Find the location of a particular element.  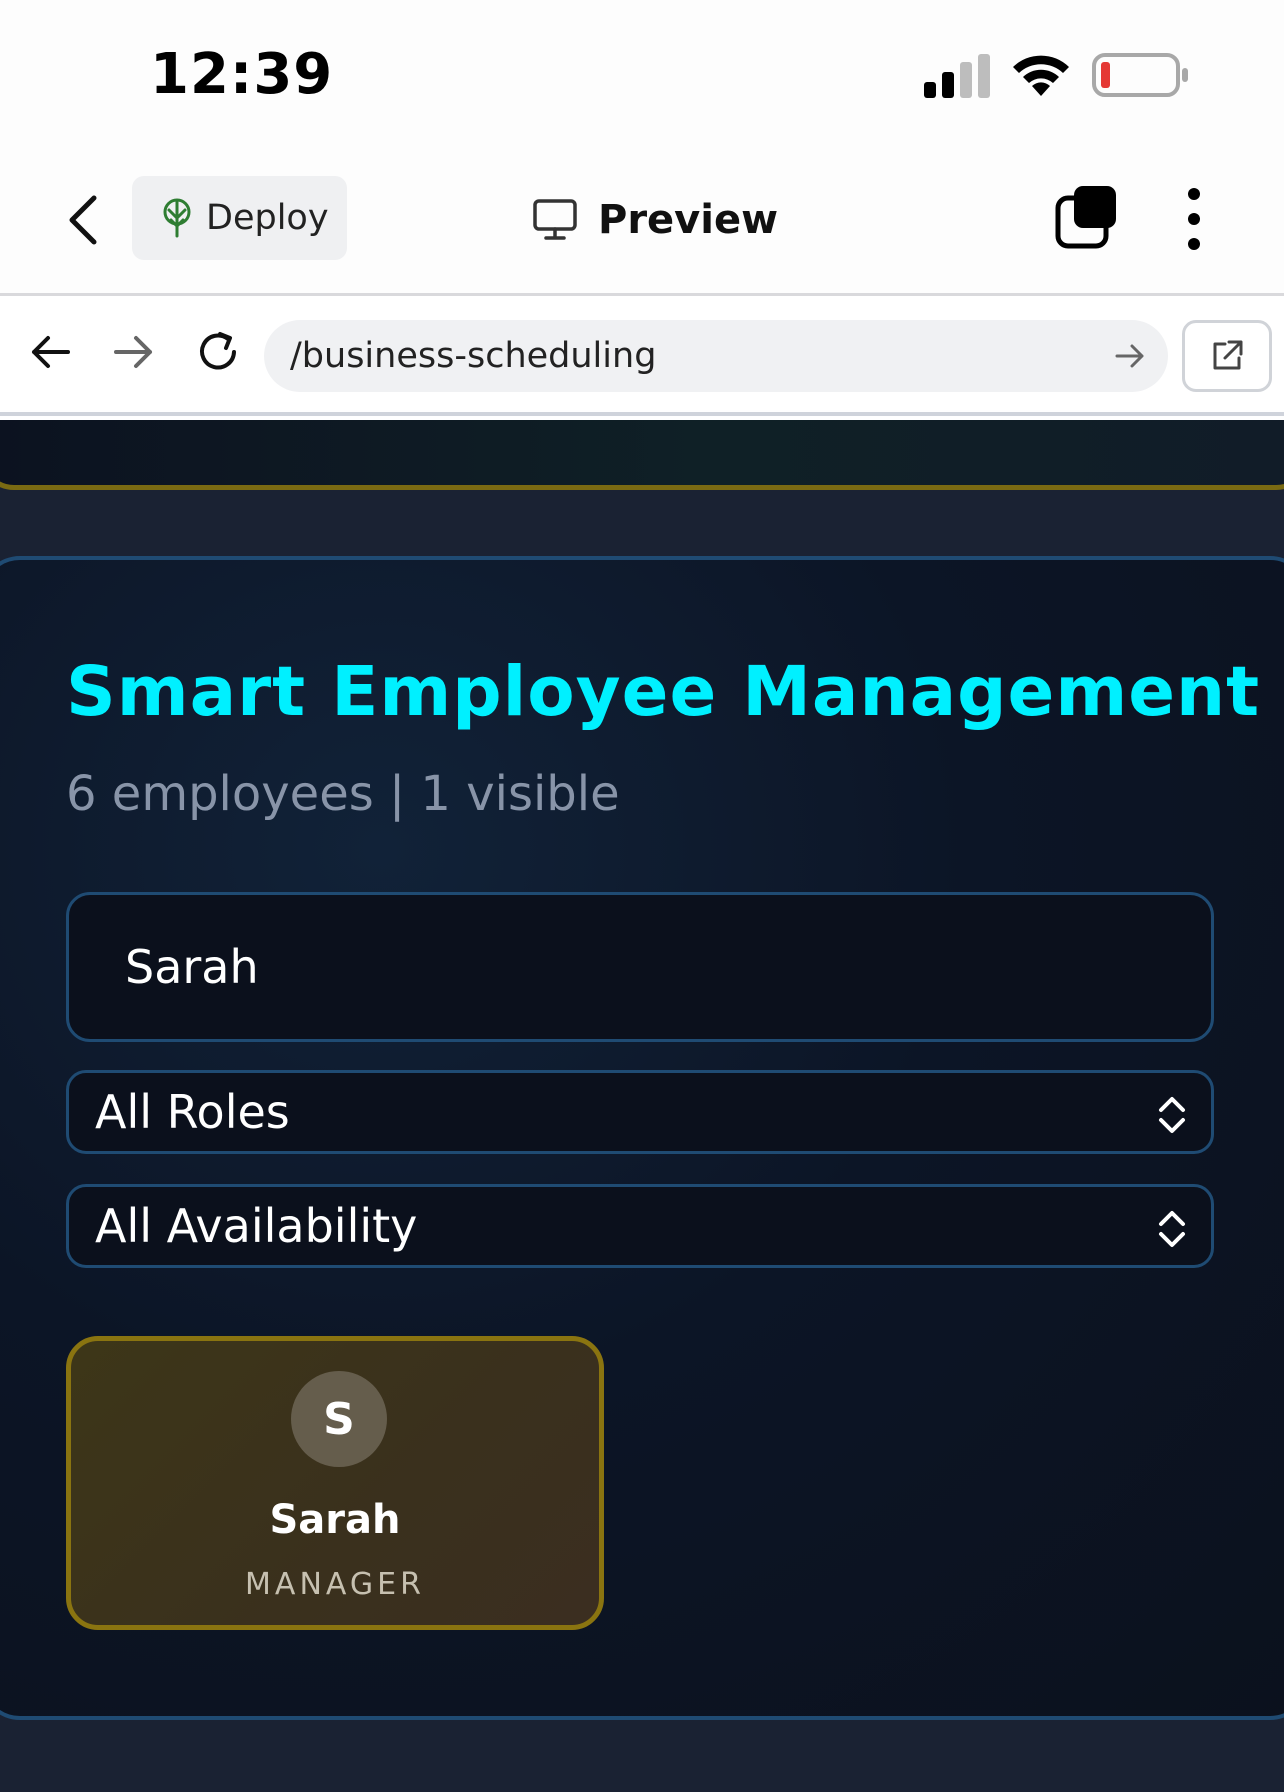

employee-name: Sarah is located at coordinates (335, 1520).